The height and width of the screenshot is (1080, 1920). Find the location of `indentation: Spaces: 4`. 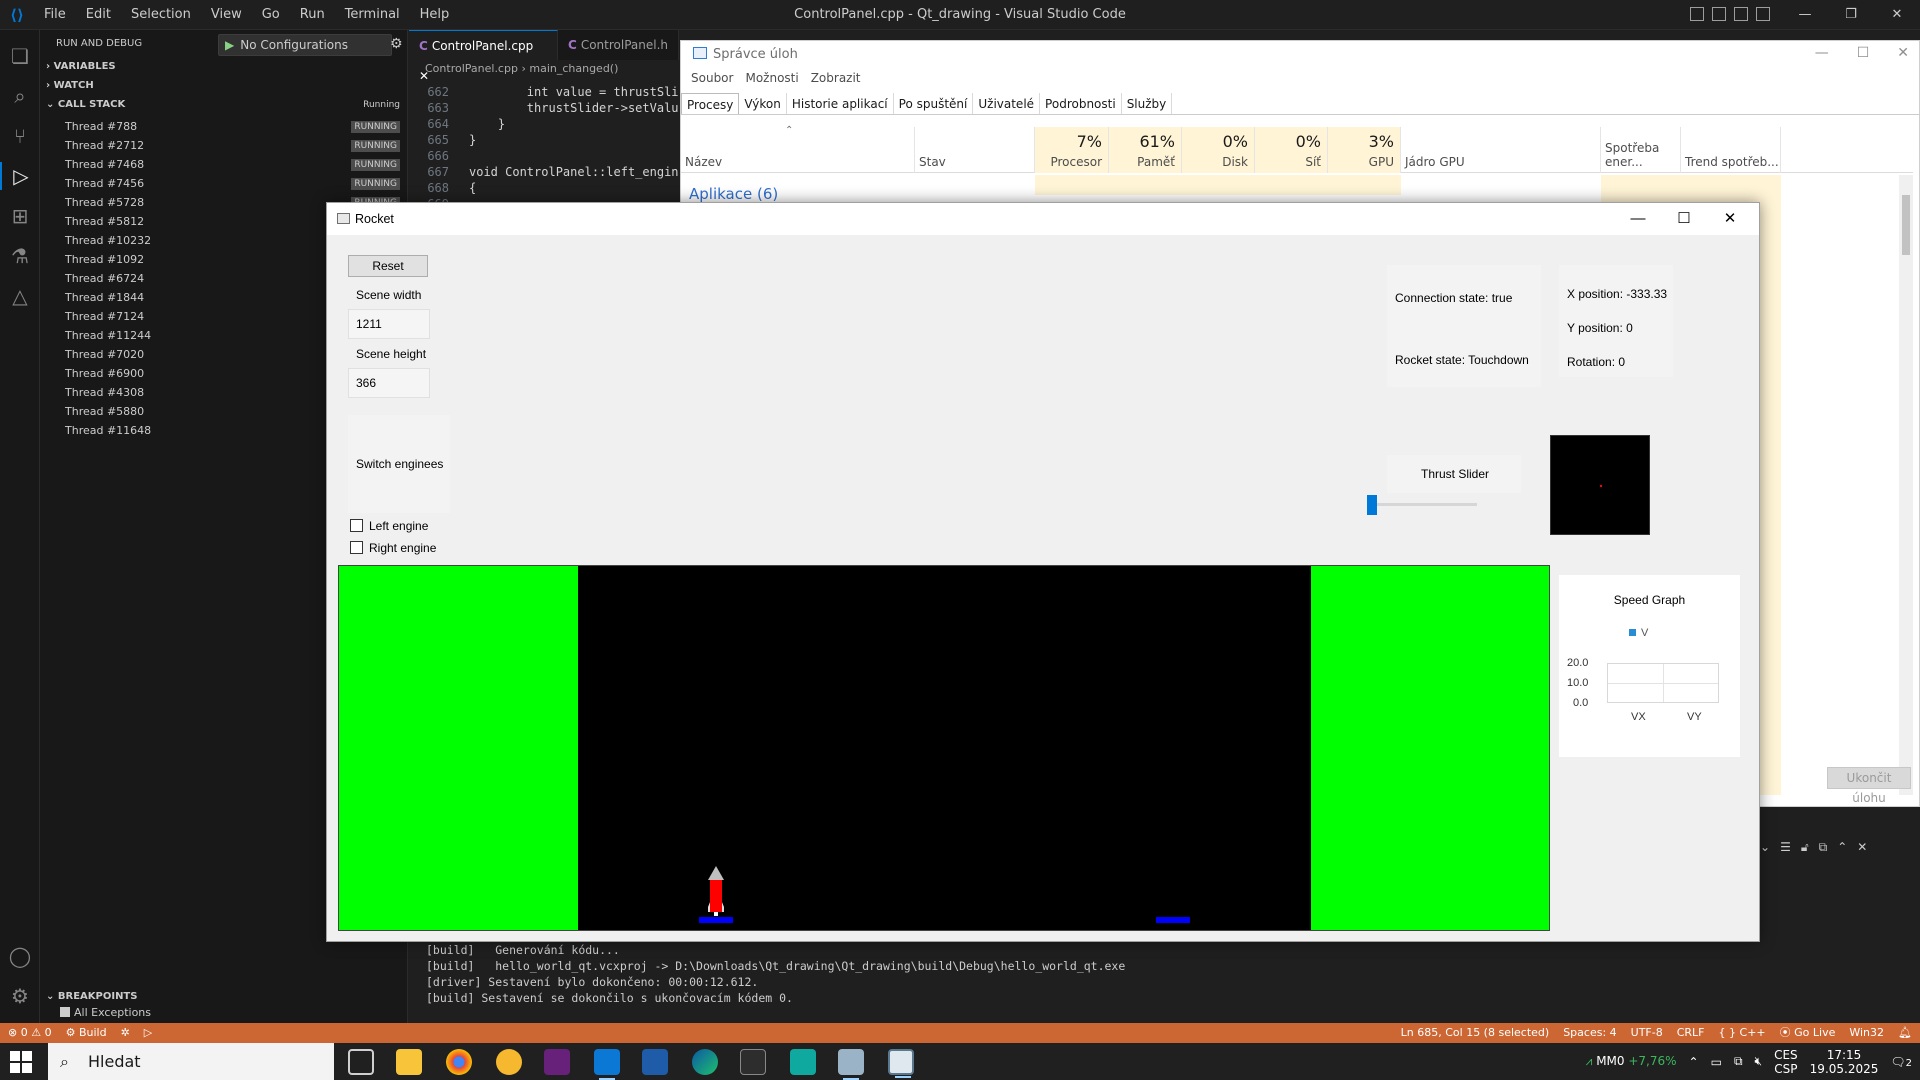

indentation: Spaces: 4 is located at coordinates (1589, 1033).